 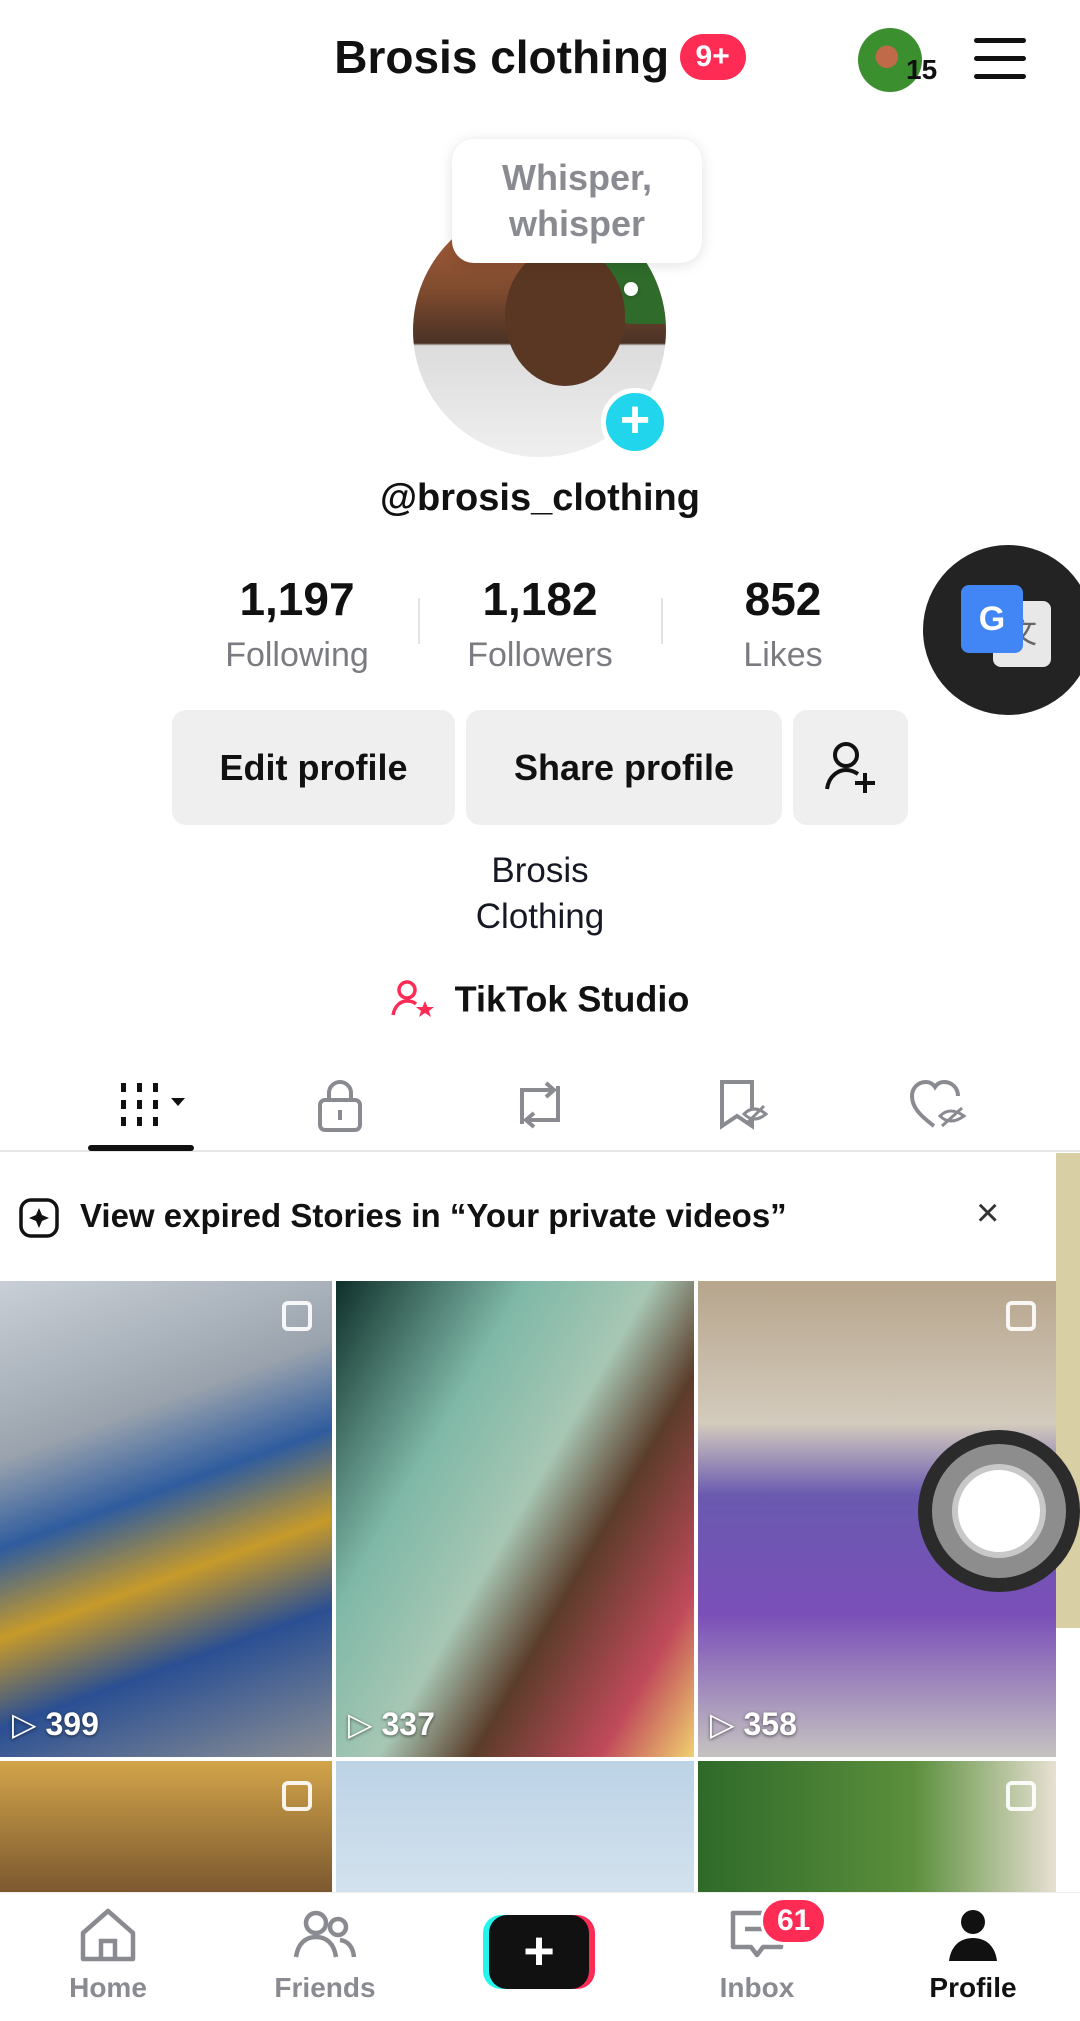 I want to click on stat-likes: 852 Likes, so click(x=783, y=623).